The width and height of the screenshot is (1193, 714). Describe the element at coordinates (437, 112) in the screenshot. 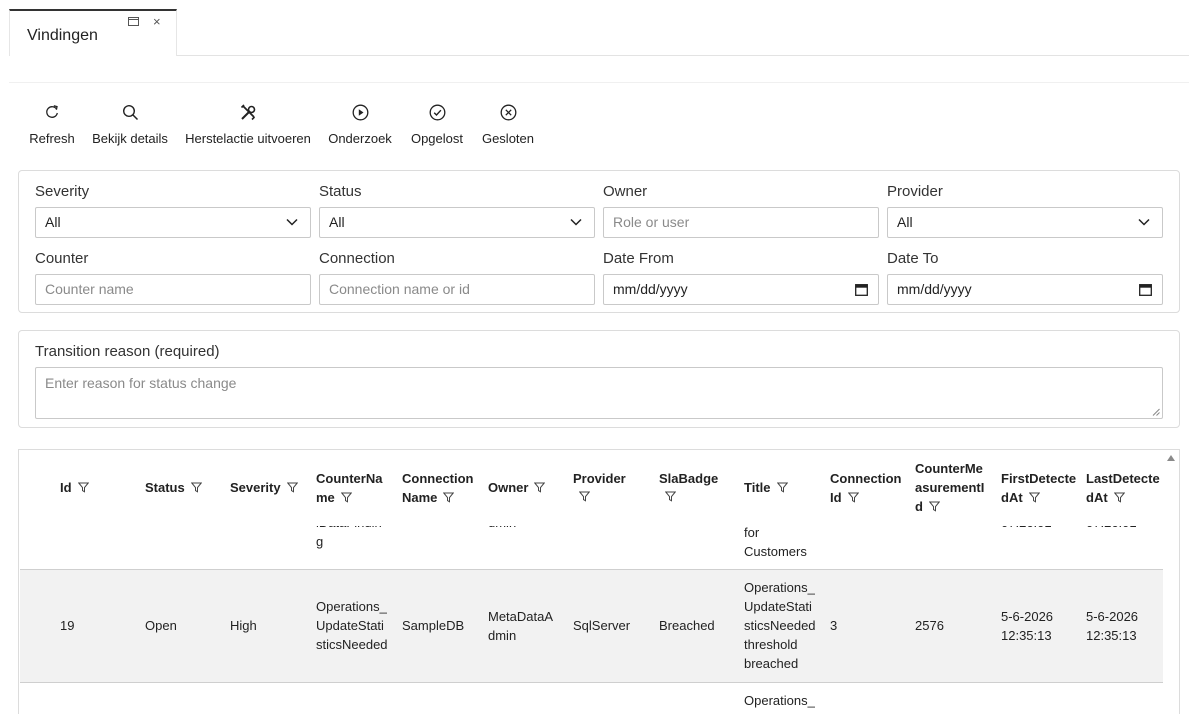

I see `check-circle-icon` at that location.